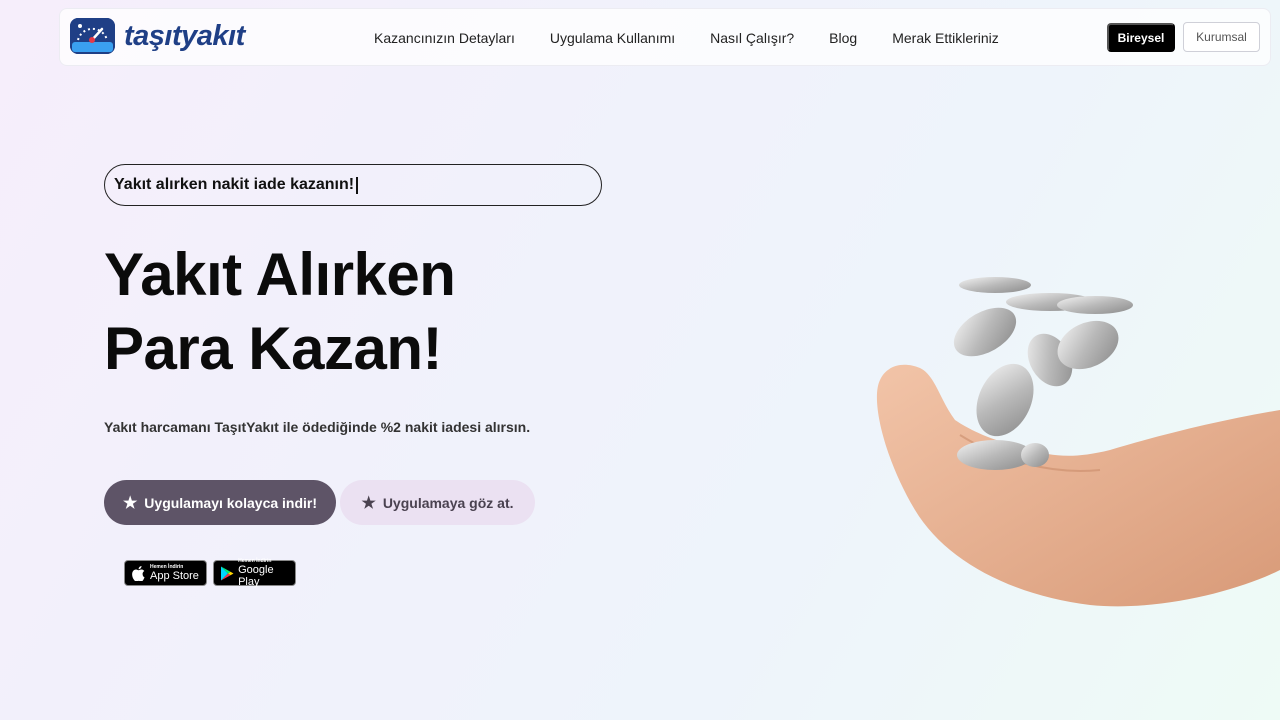 The width and height of the screenshot is (1280, 720). I want to click on kurumsal-button: Kurumsal, so click(1221, 37).